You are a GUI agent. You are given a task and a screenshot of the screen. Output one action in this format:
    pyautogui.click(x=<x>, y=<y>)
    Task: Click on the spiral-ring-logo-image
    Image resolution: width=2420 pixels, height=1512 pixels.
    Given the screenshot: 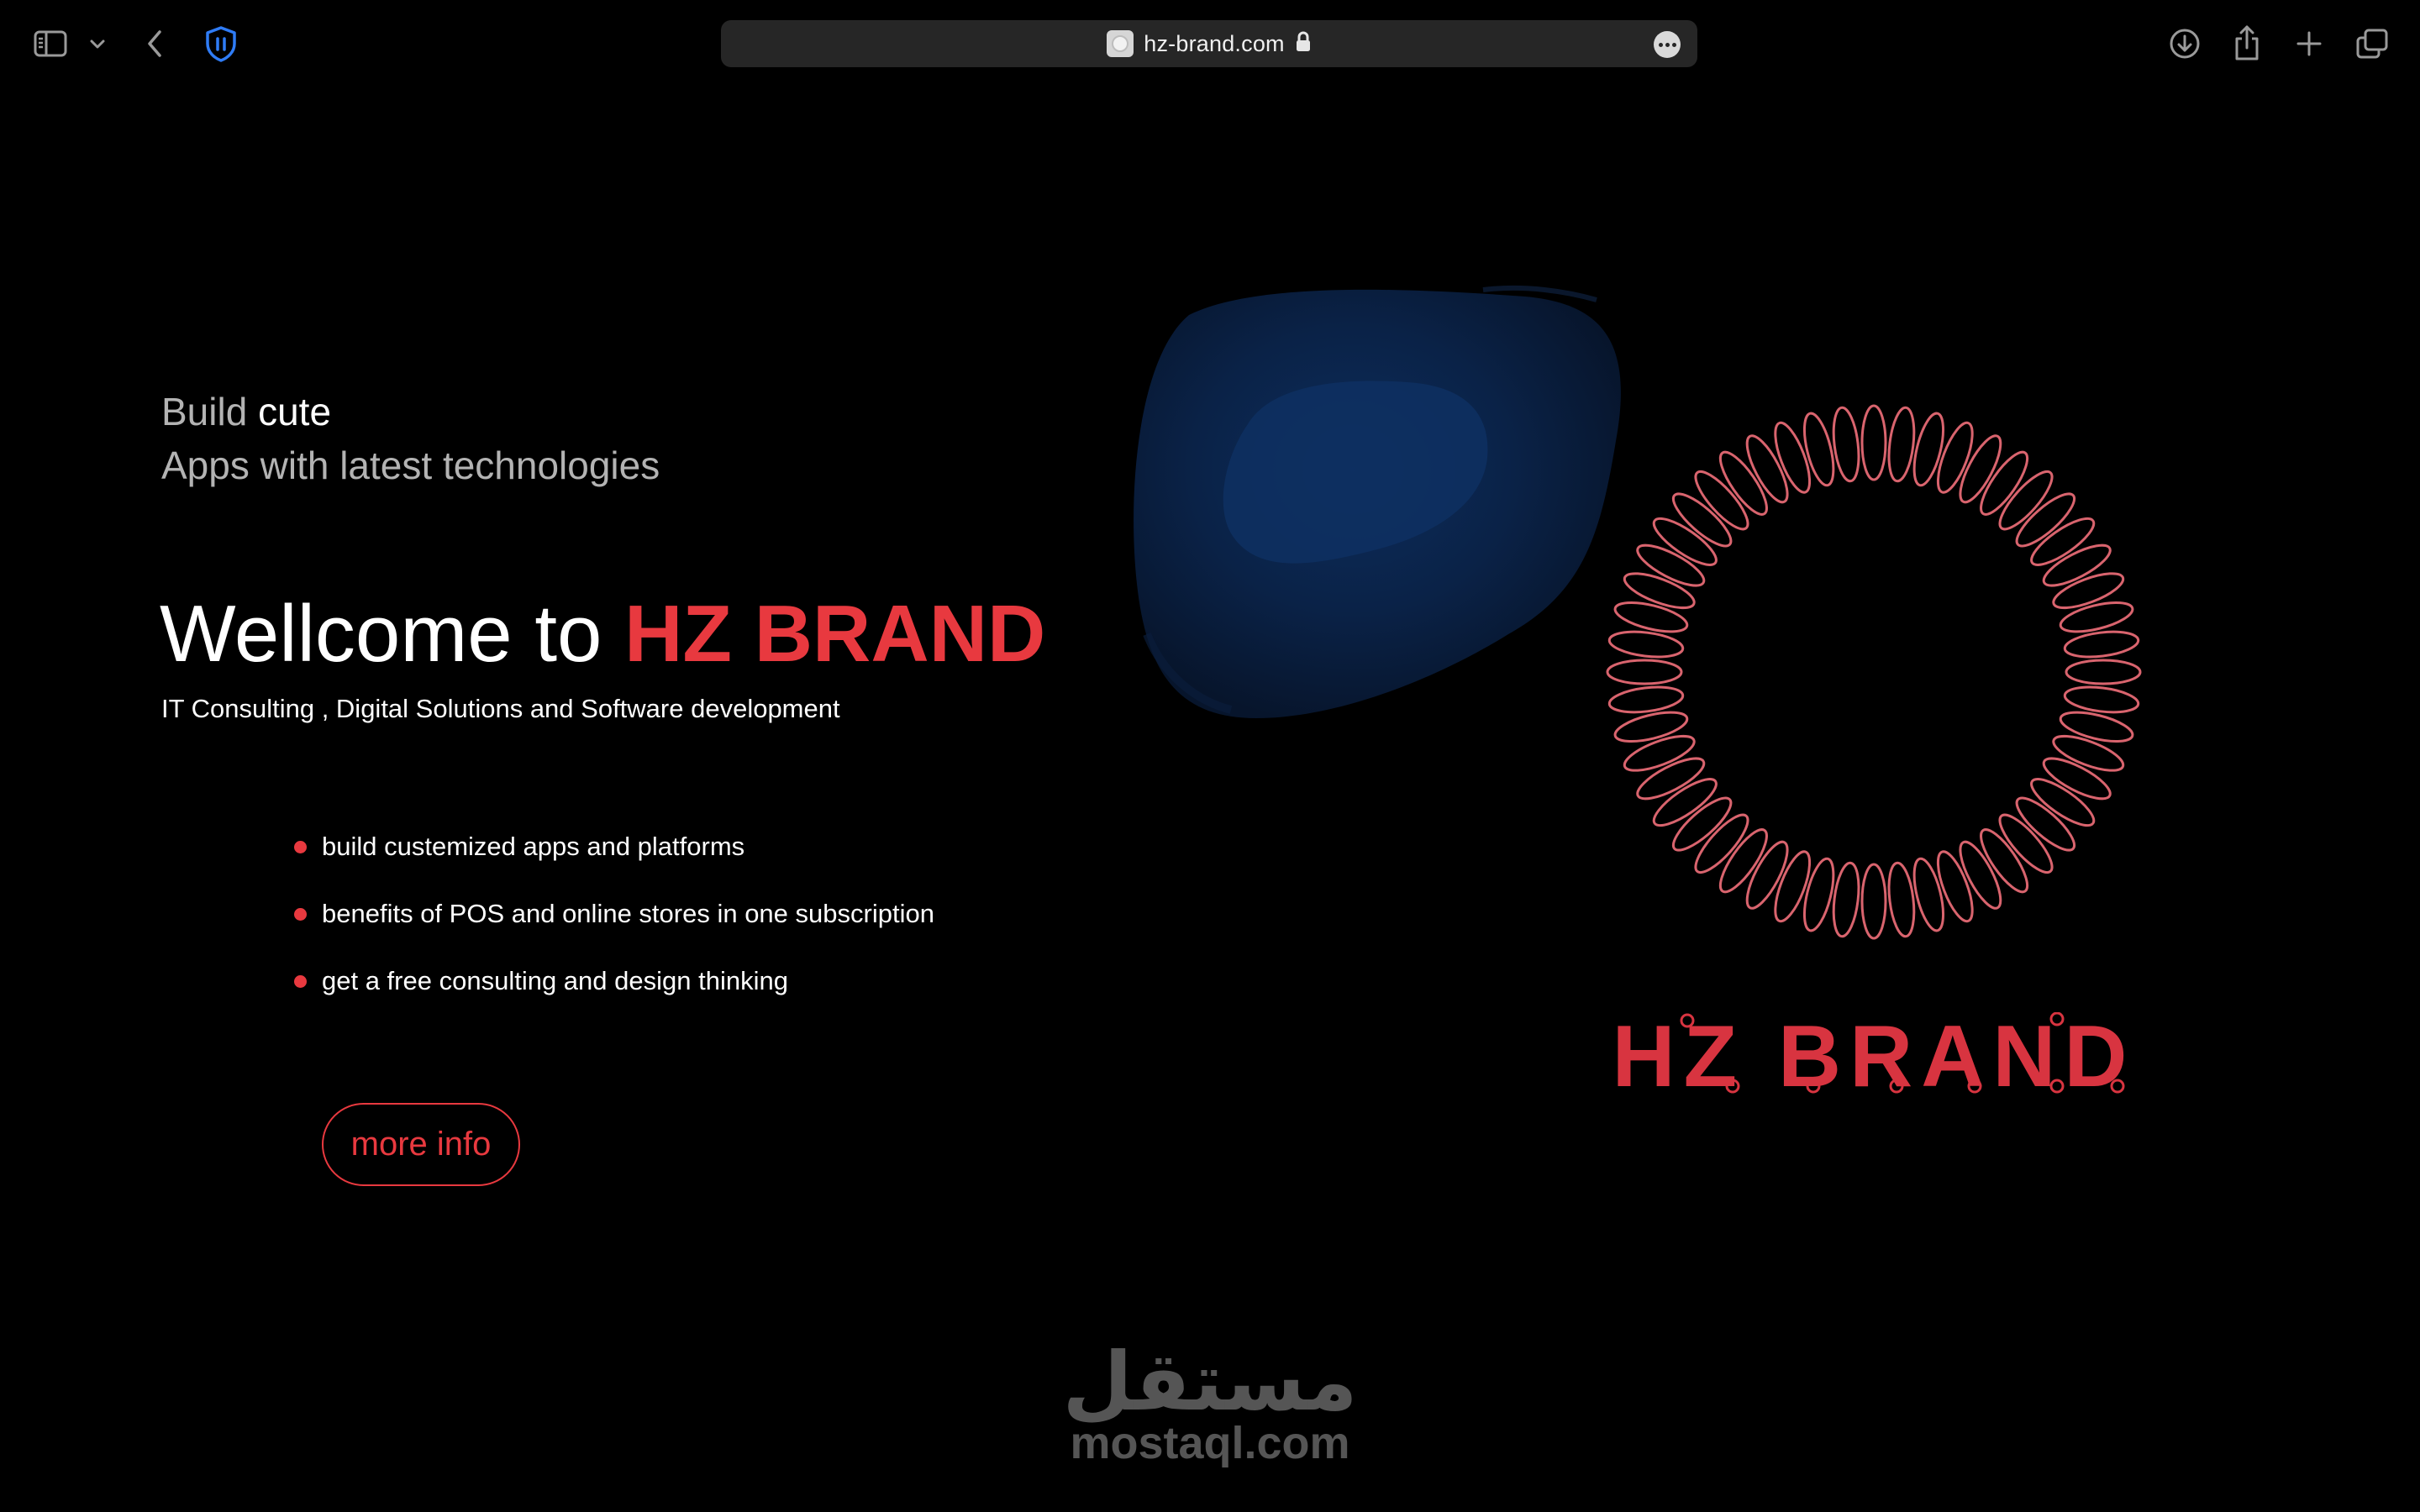 What is the action you would take?
    pyautogui.click(x=1874, y=672)
    